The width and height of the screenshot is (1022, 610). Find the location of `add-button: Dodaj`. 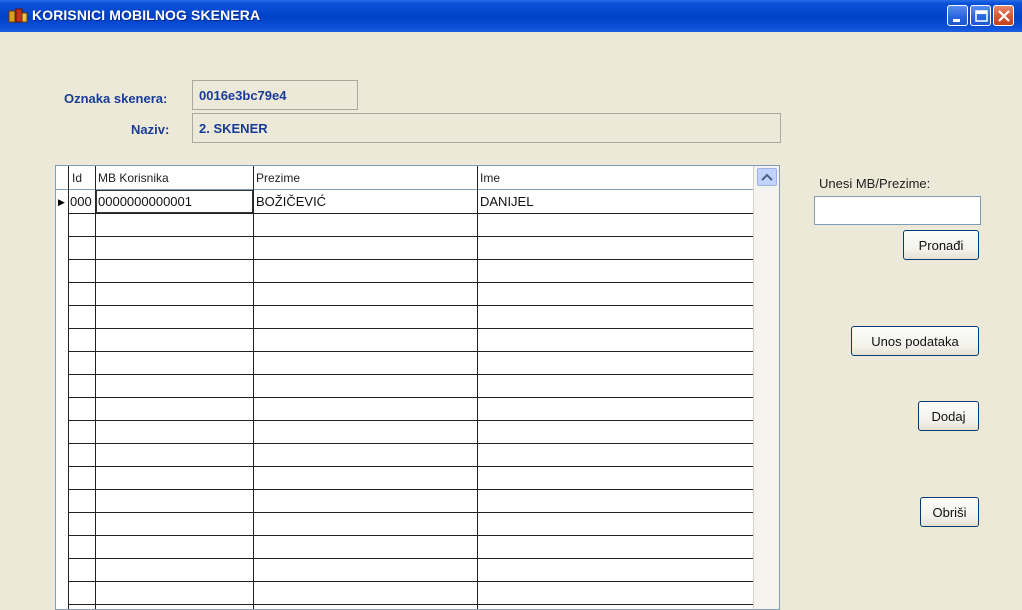

add-button: Dodaj is located at coordinates (948, 416).